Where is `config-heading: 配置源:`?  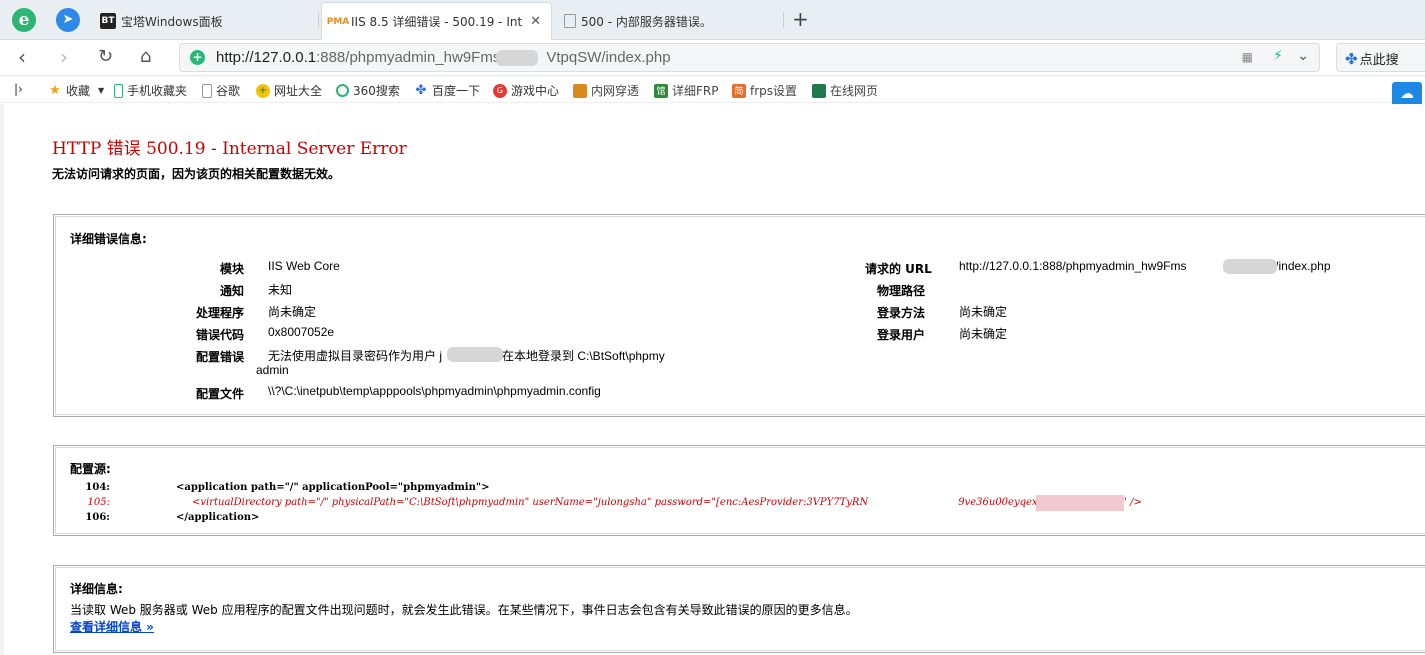
config-heading: 配置源: is located at coordinates (90, 469).